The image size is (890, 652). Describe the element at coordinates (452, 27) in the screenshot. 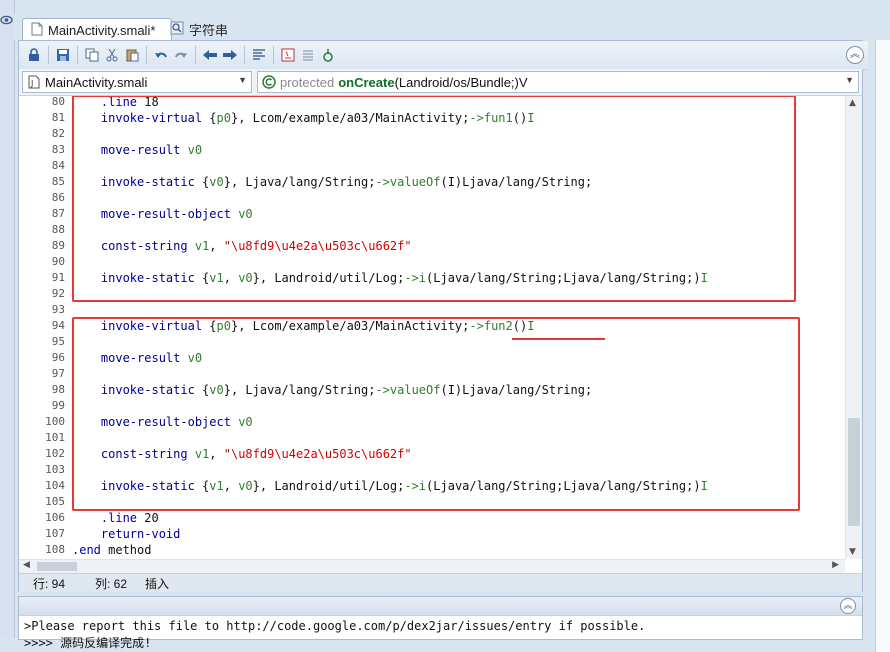

I see `editor-tab-bar: MainActivity.smali* 字符串` at that location.